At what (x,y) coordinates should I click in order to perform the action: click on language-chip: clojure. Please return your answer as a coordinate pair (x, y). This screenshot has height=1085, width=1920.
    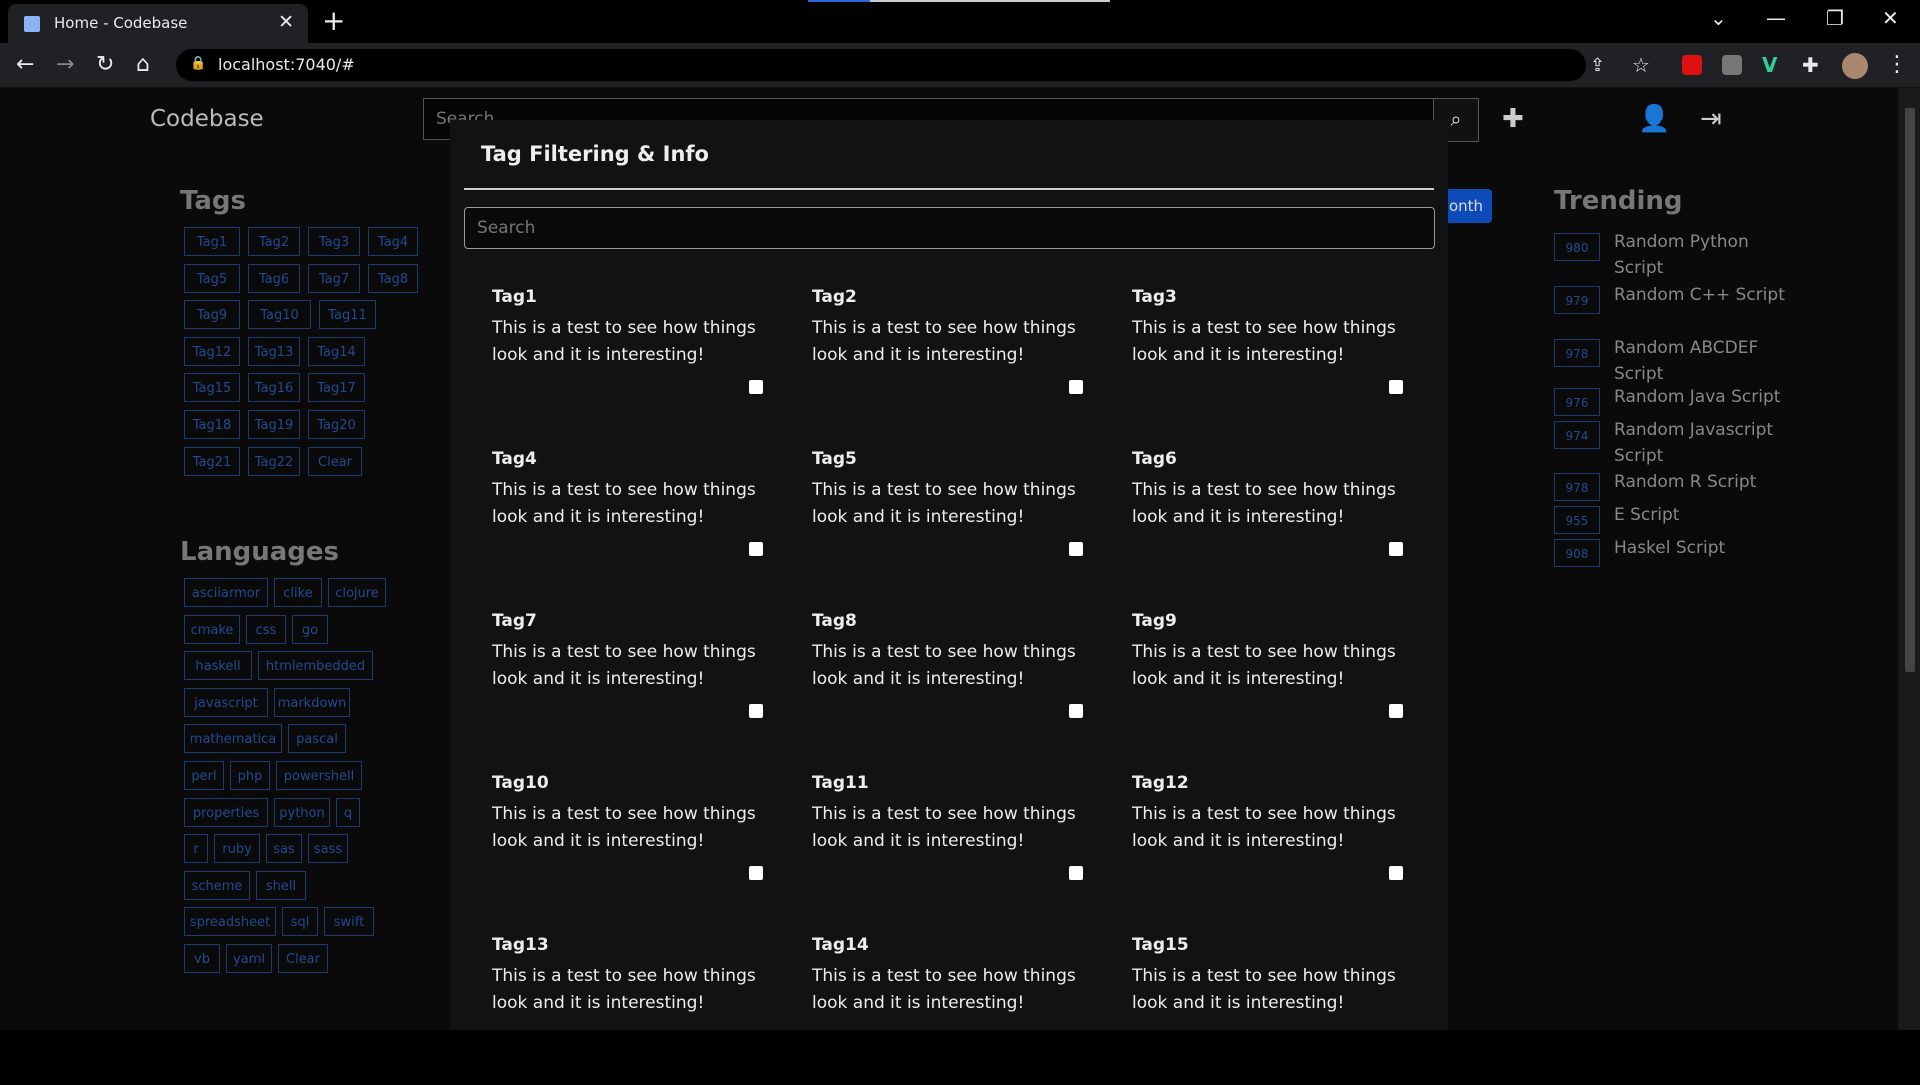
    Looking at the image, I should click on (357, 592).